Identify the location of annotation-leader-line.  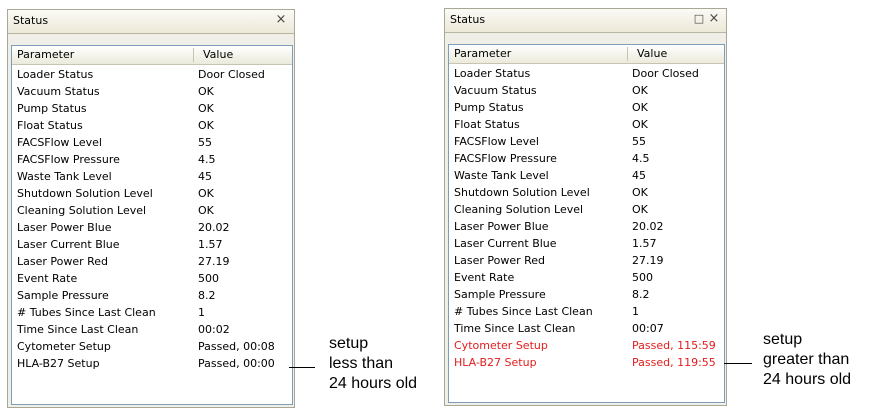
(302, 367).